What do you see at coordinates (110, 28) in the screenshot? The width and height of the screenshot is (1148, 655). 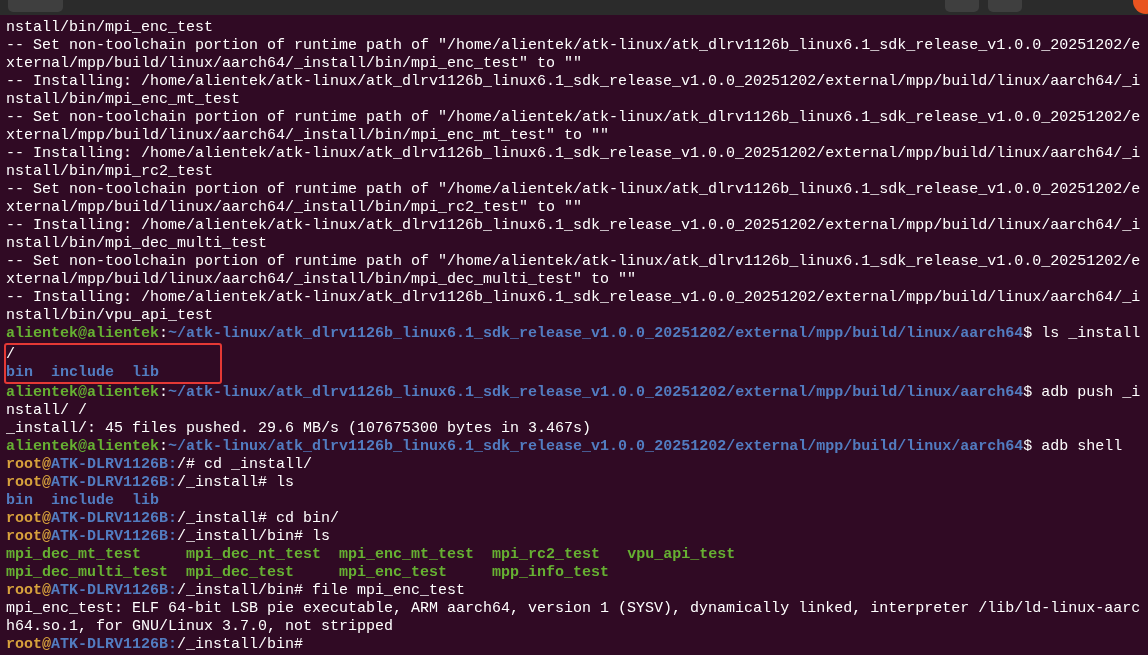 I see `terminal-line: nstall/bin/mpi_enc_test` at bounding box center [110, 28].